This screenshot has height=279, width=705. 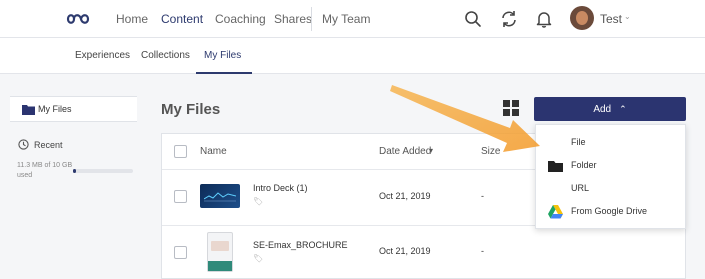 I want to click on nav-link-coaching: Coaching, so click(x=240, y=19).